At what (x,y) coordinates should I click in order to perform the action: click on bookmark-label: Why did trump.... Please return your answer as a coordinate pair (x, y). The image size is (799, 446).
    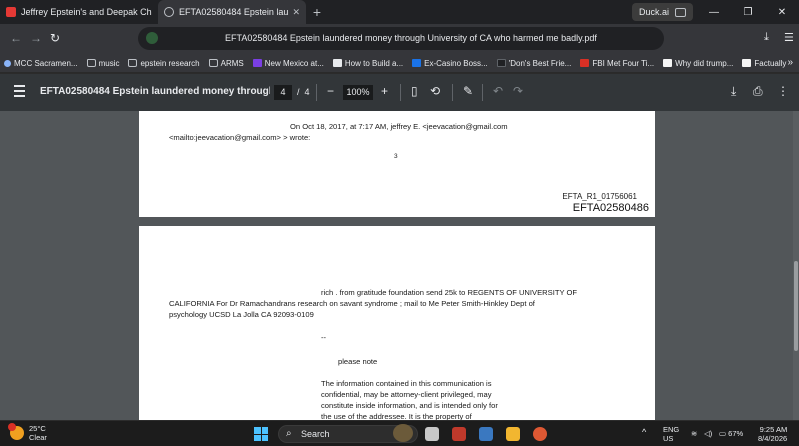
    Looking at the image, I should click on (704, 63).